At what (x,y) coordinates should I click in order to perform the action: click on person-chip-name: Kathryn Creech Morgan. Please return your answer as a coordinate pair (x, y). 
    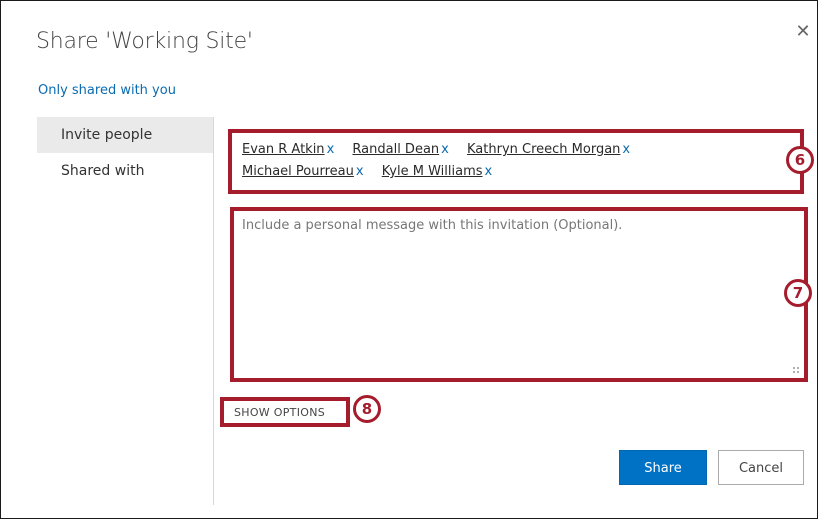
    Looking at the image, I should click on (543, 150).